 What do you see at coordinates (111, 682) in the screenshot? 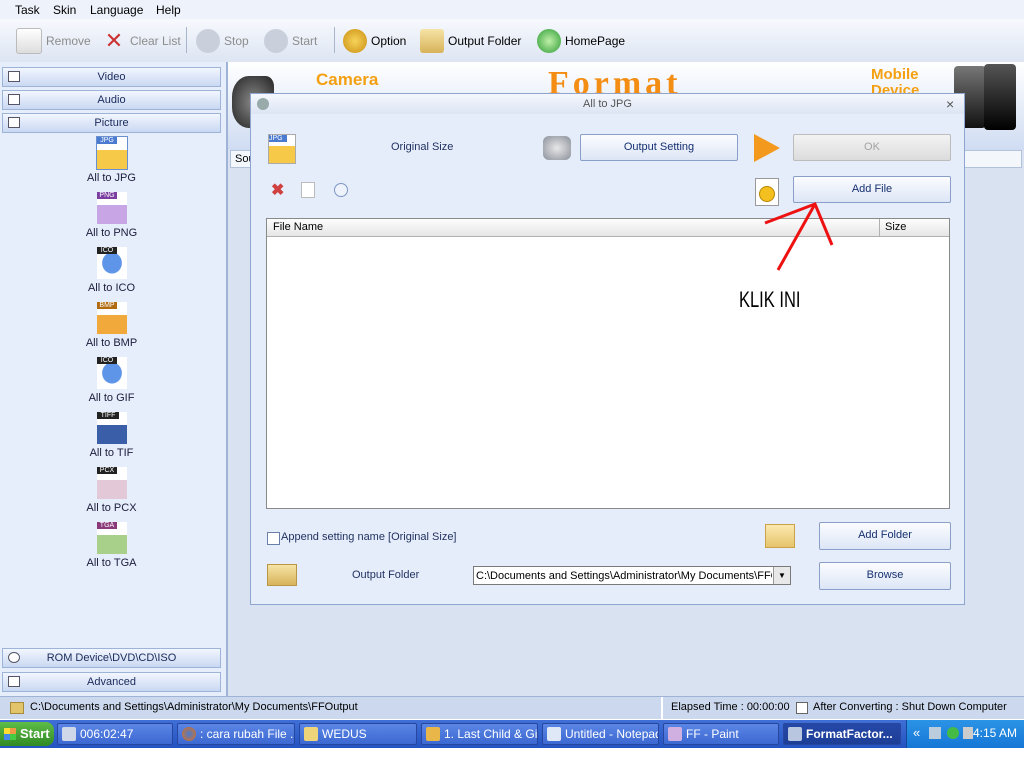
I see `category-advanced: Advanced` at bounding box center [111, 682].